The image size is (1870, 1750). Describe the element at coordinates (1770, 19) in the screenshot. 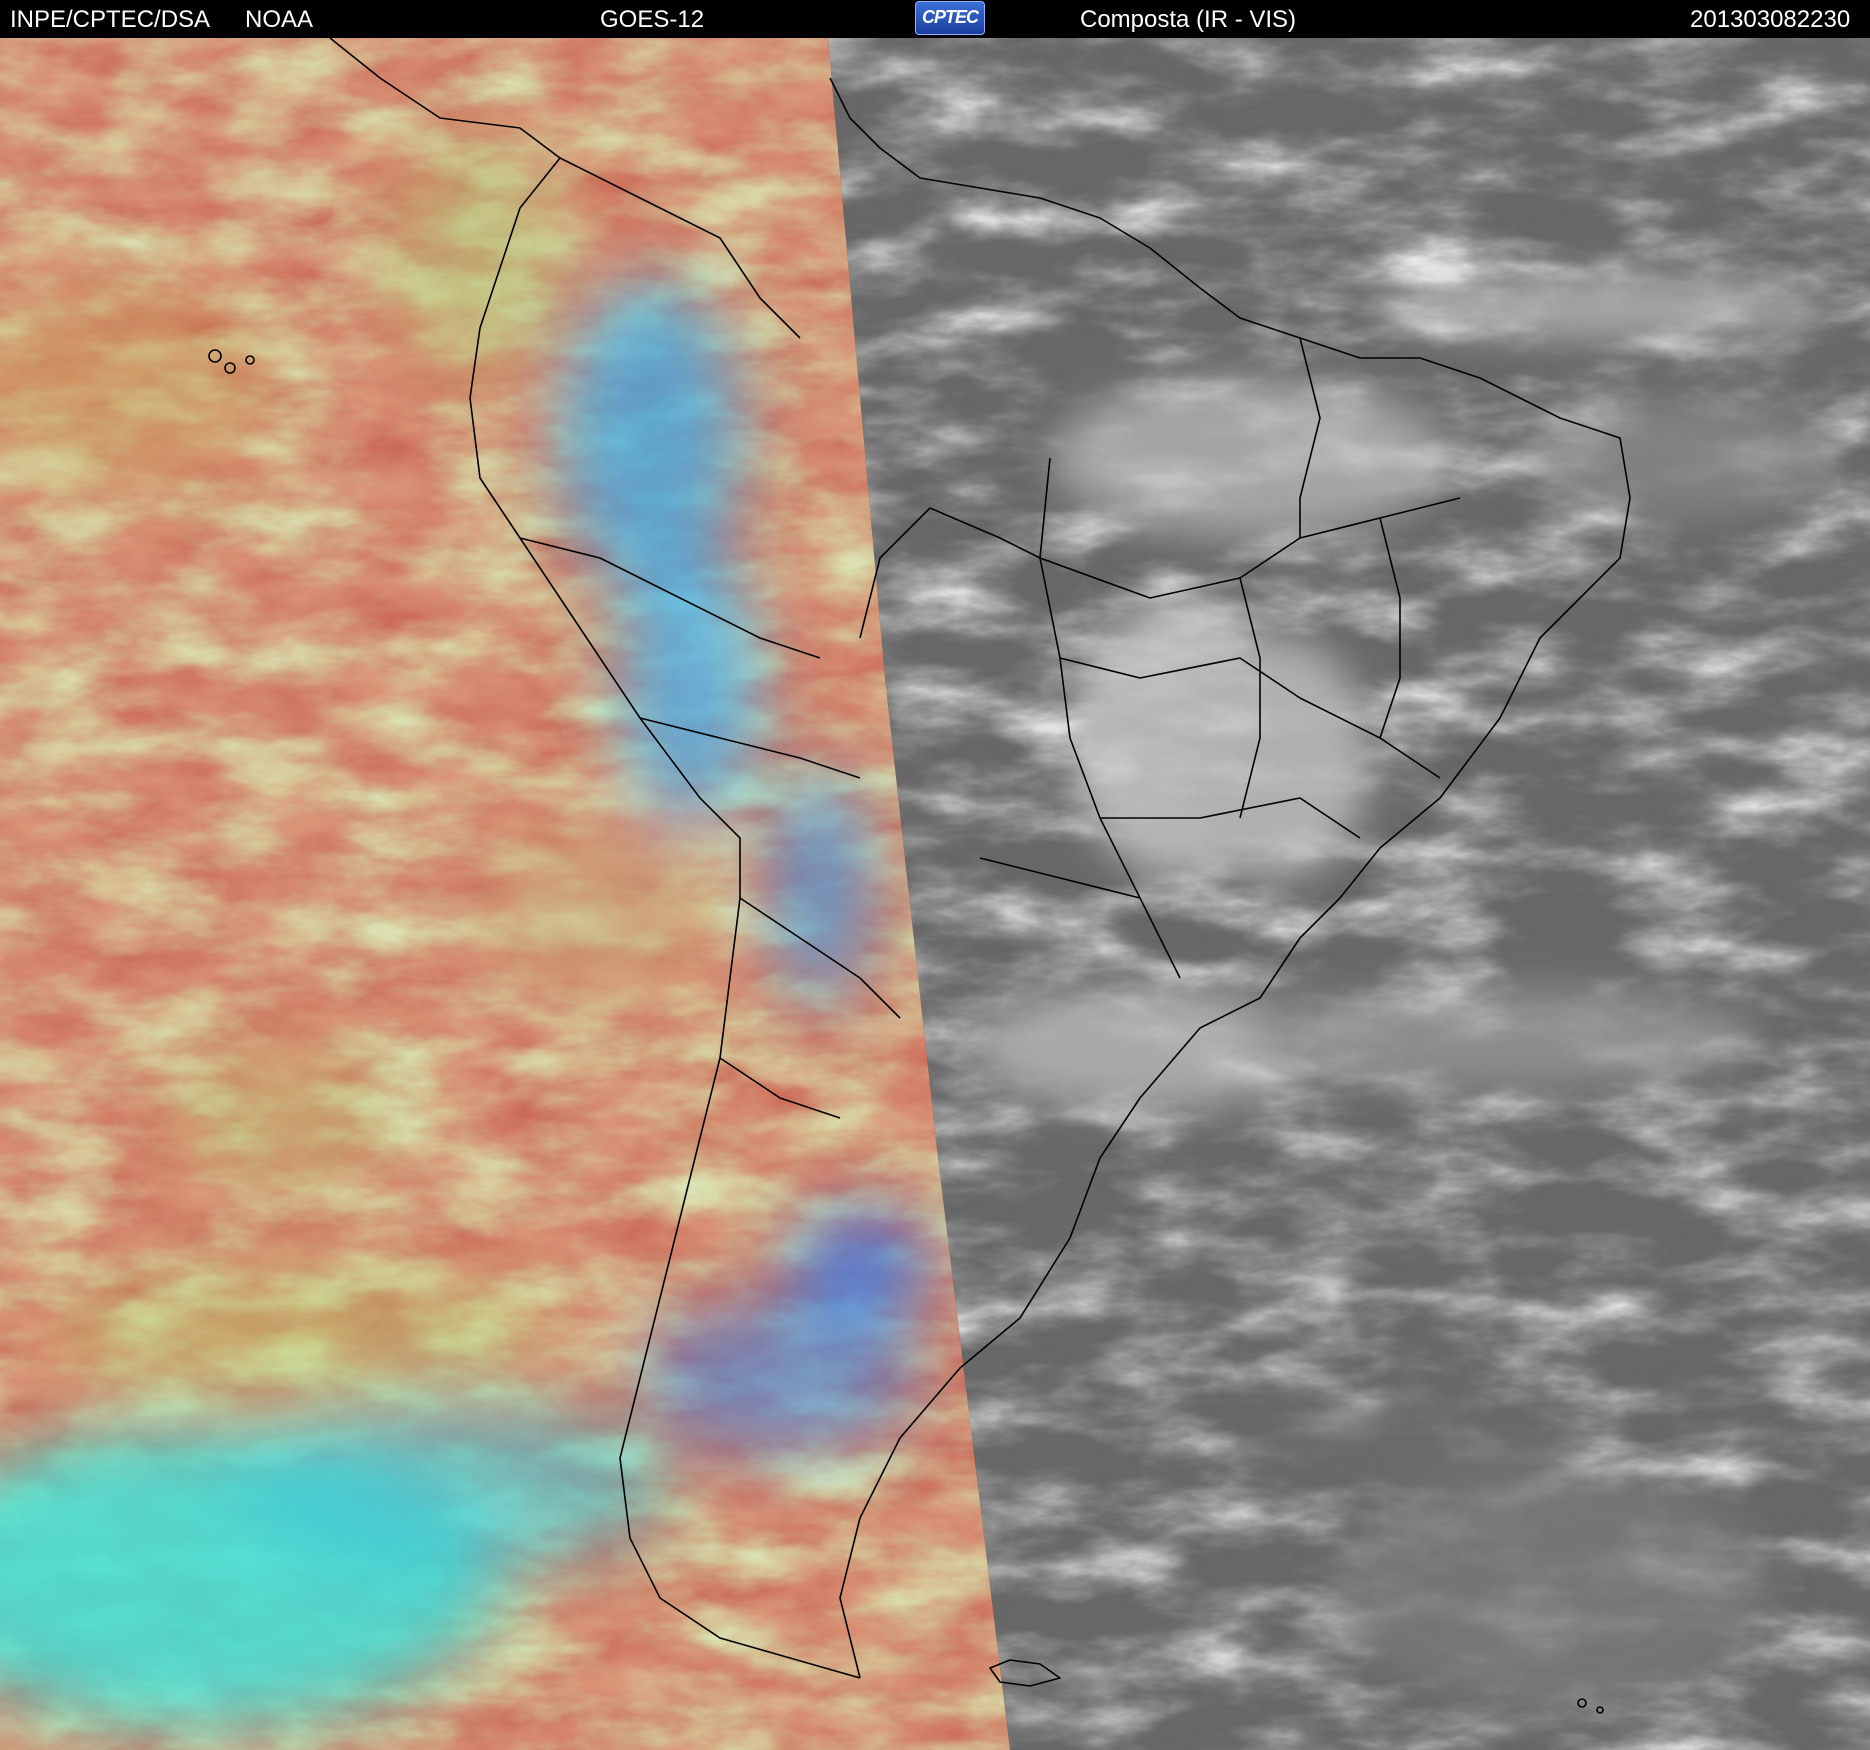

I see `timestamp-label: 201303082230` at that location.